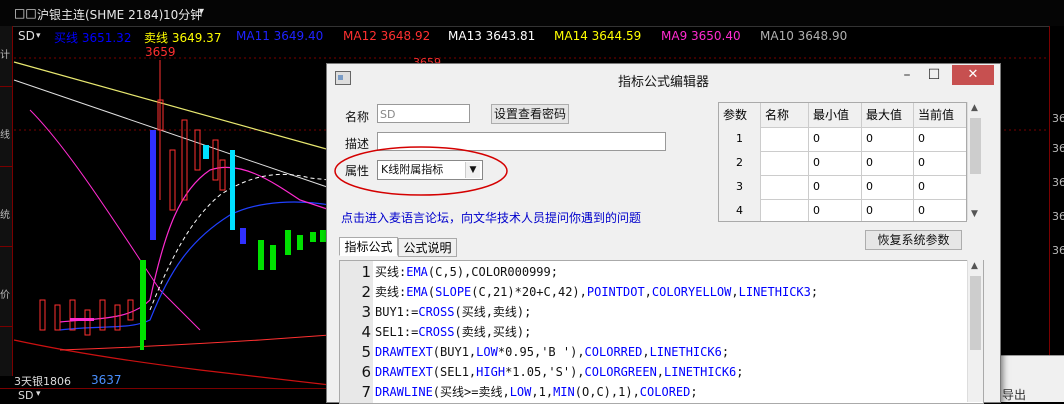 Image resolution: width=1064 pixels, height=404 pixels. Describe the element at coordinates (397, 312) in the screenshot. I see `code-token: BUY1:=` at that location.